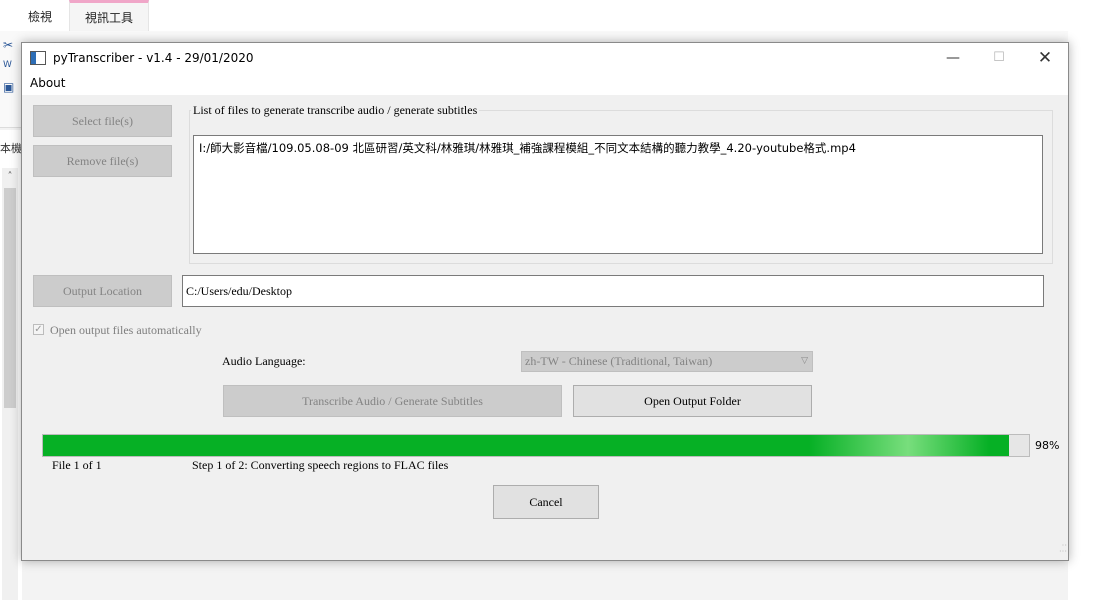 Image resolution: width=1101 pixels, height=600 pixels. I want to click on output-path-field: C:/Users/edu/Desktop, so click(613, 291).